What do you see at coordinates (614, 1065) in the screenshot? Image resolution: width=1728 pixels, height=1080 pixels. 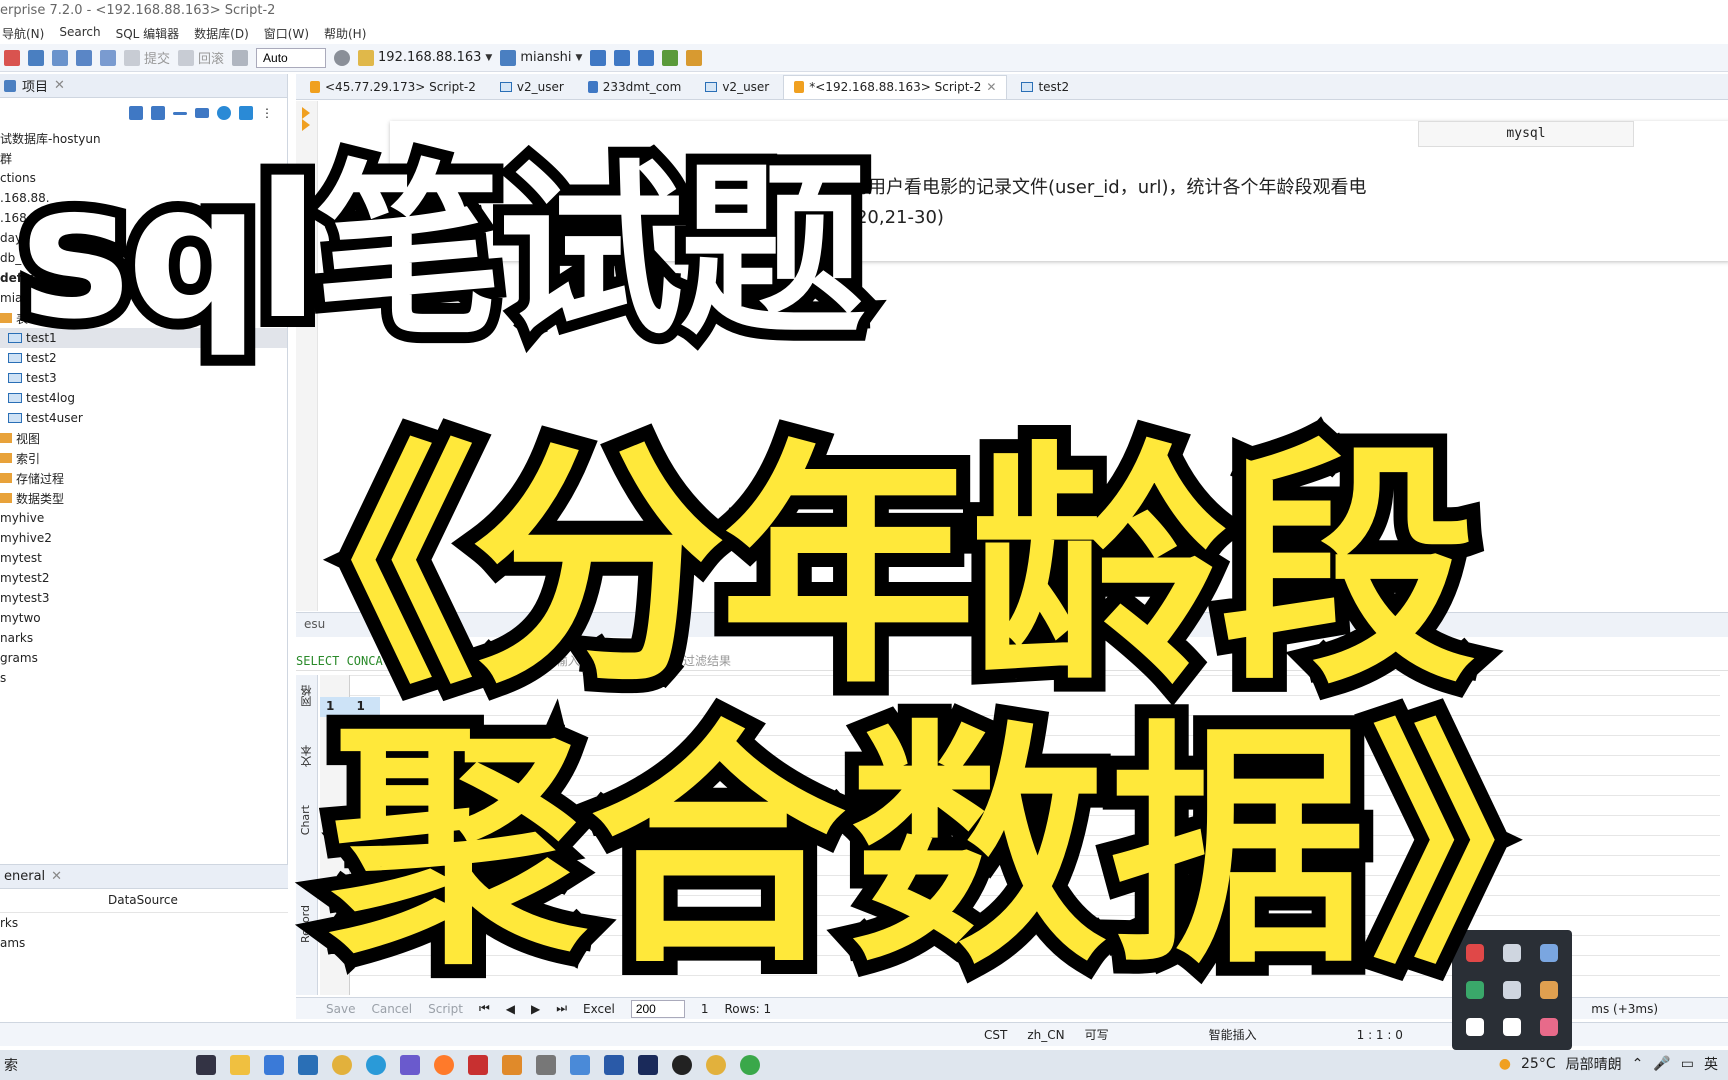 I see `remote-desktop-icon` at bounding box center [614, 1065].